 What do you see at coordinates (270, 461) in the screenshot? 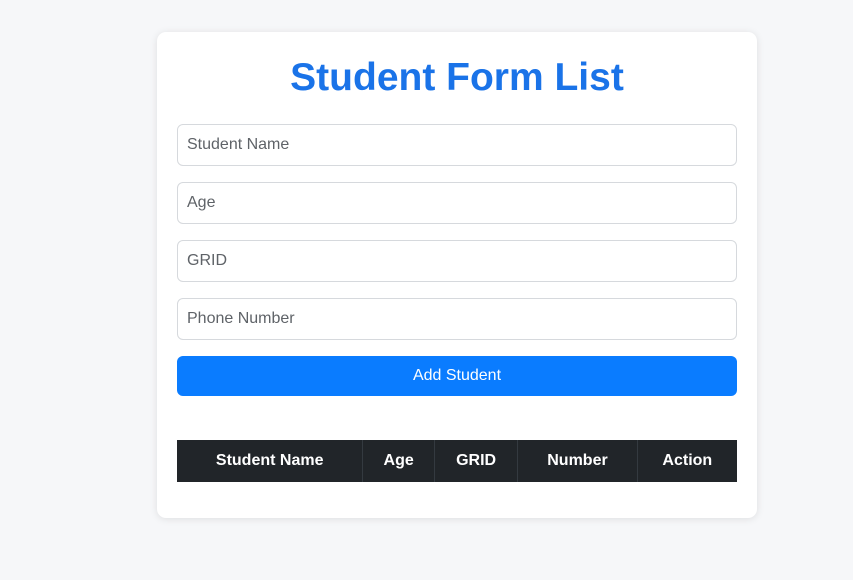
I see `column-header-student-name: Student Name` at bounding box center [270, 461].